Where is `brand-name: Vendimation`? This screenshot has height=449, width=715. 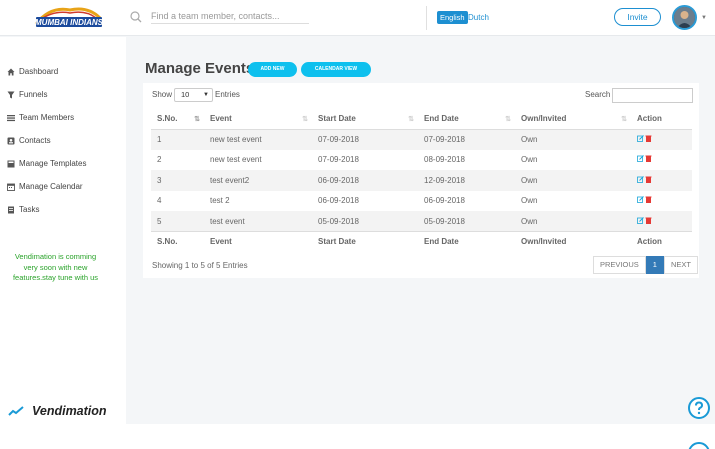
brand-name: Vendimation is located at coordinates (69, 411).